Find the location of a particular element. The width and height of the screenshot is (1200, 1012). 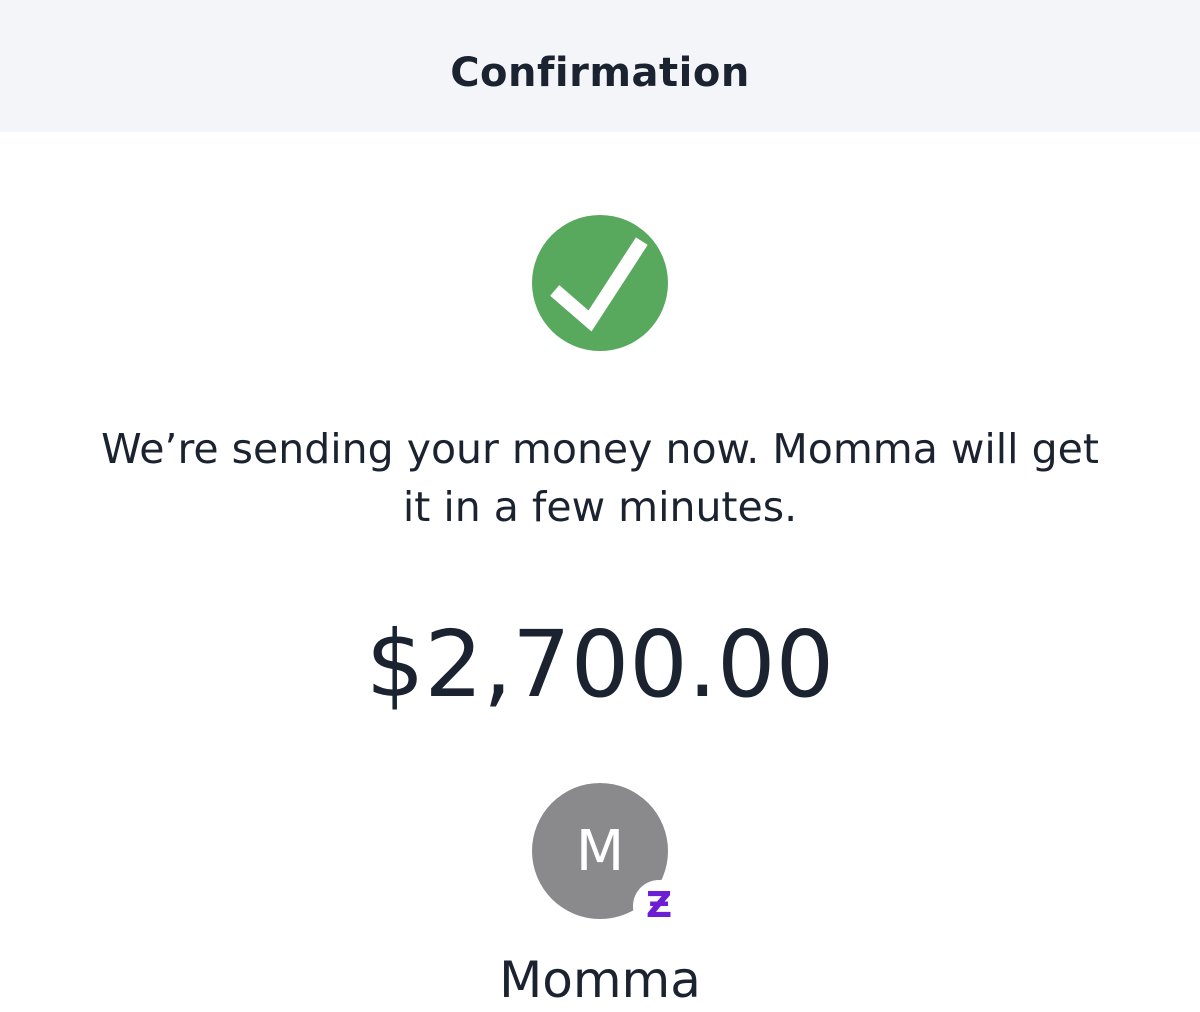

payment-amount: $2,700.00 is located at coordinates (600, 664).